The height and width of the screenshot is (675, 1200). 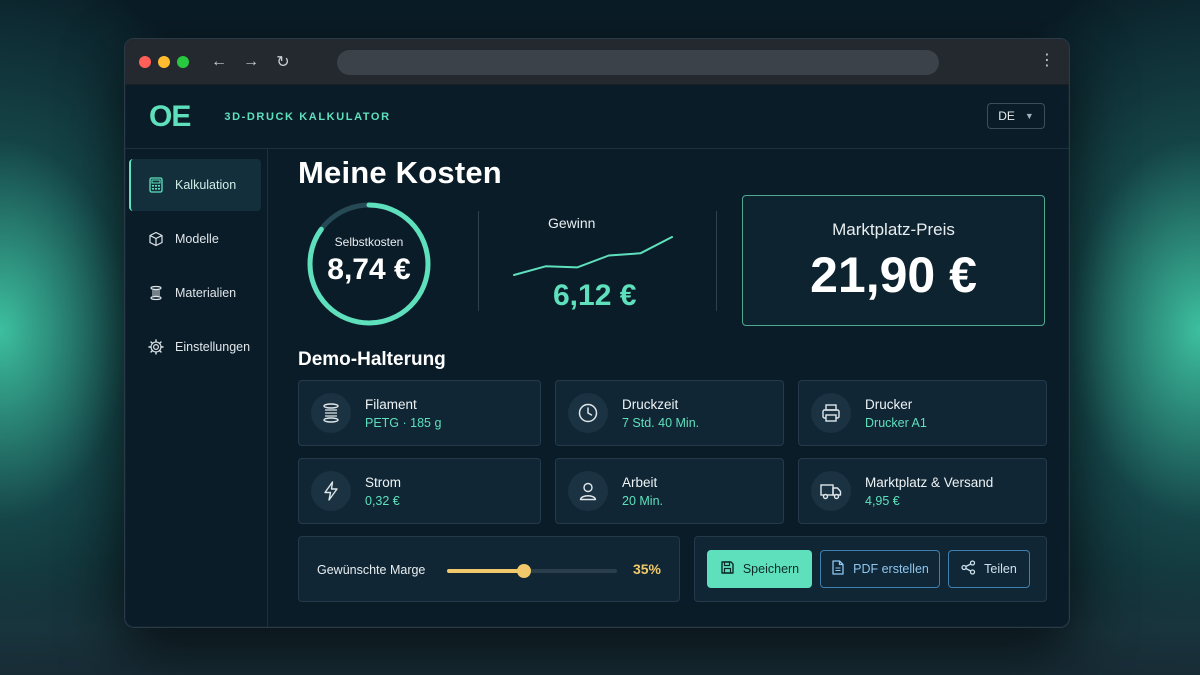 I want to click on save-button-label: Speichern, so click(x=771, y=569).